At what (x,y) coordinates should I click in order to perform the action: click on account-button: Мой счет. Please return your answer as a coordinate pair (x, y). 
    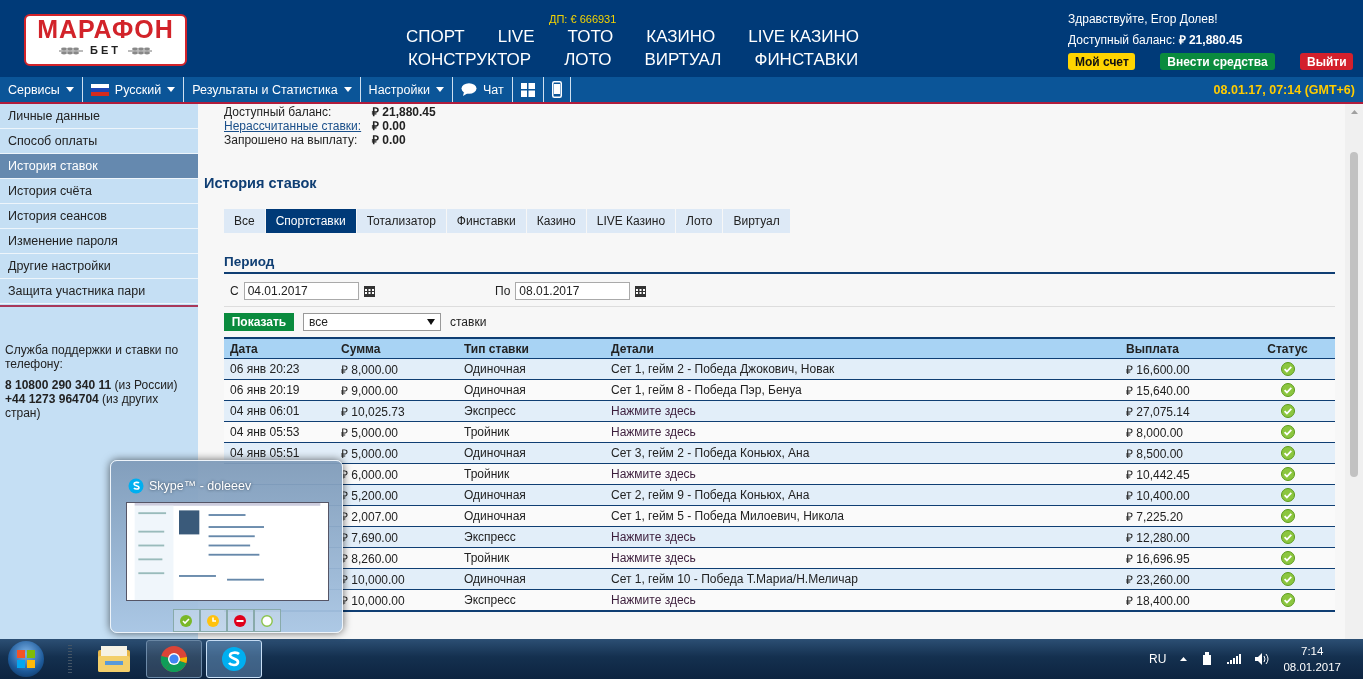
    Looking at the image, I should click on (1101, 61).